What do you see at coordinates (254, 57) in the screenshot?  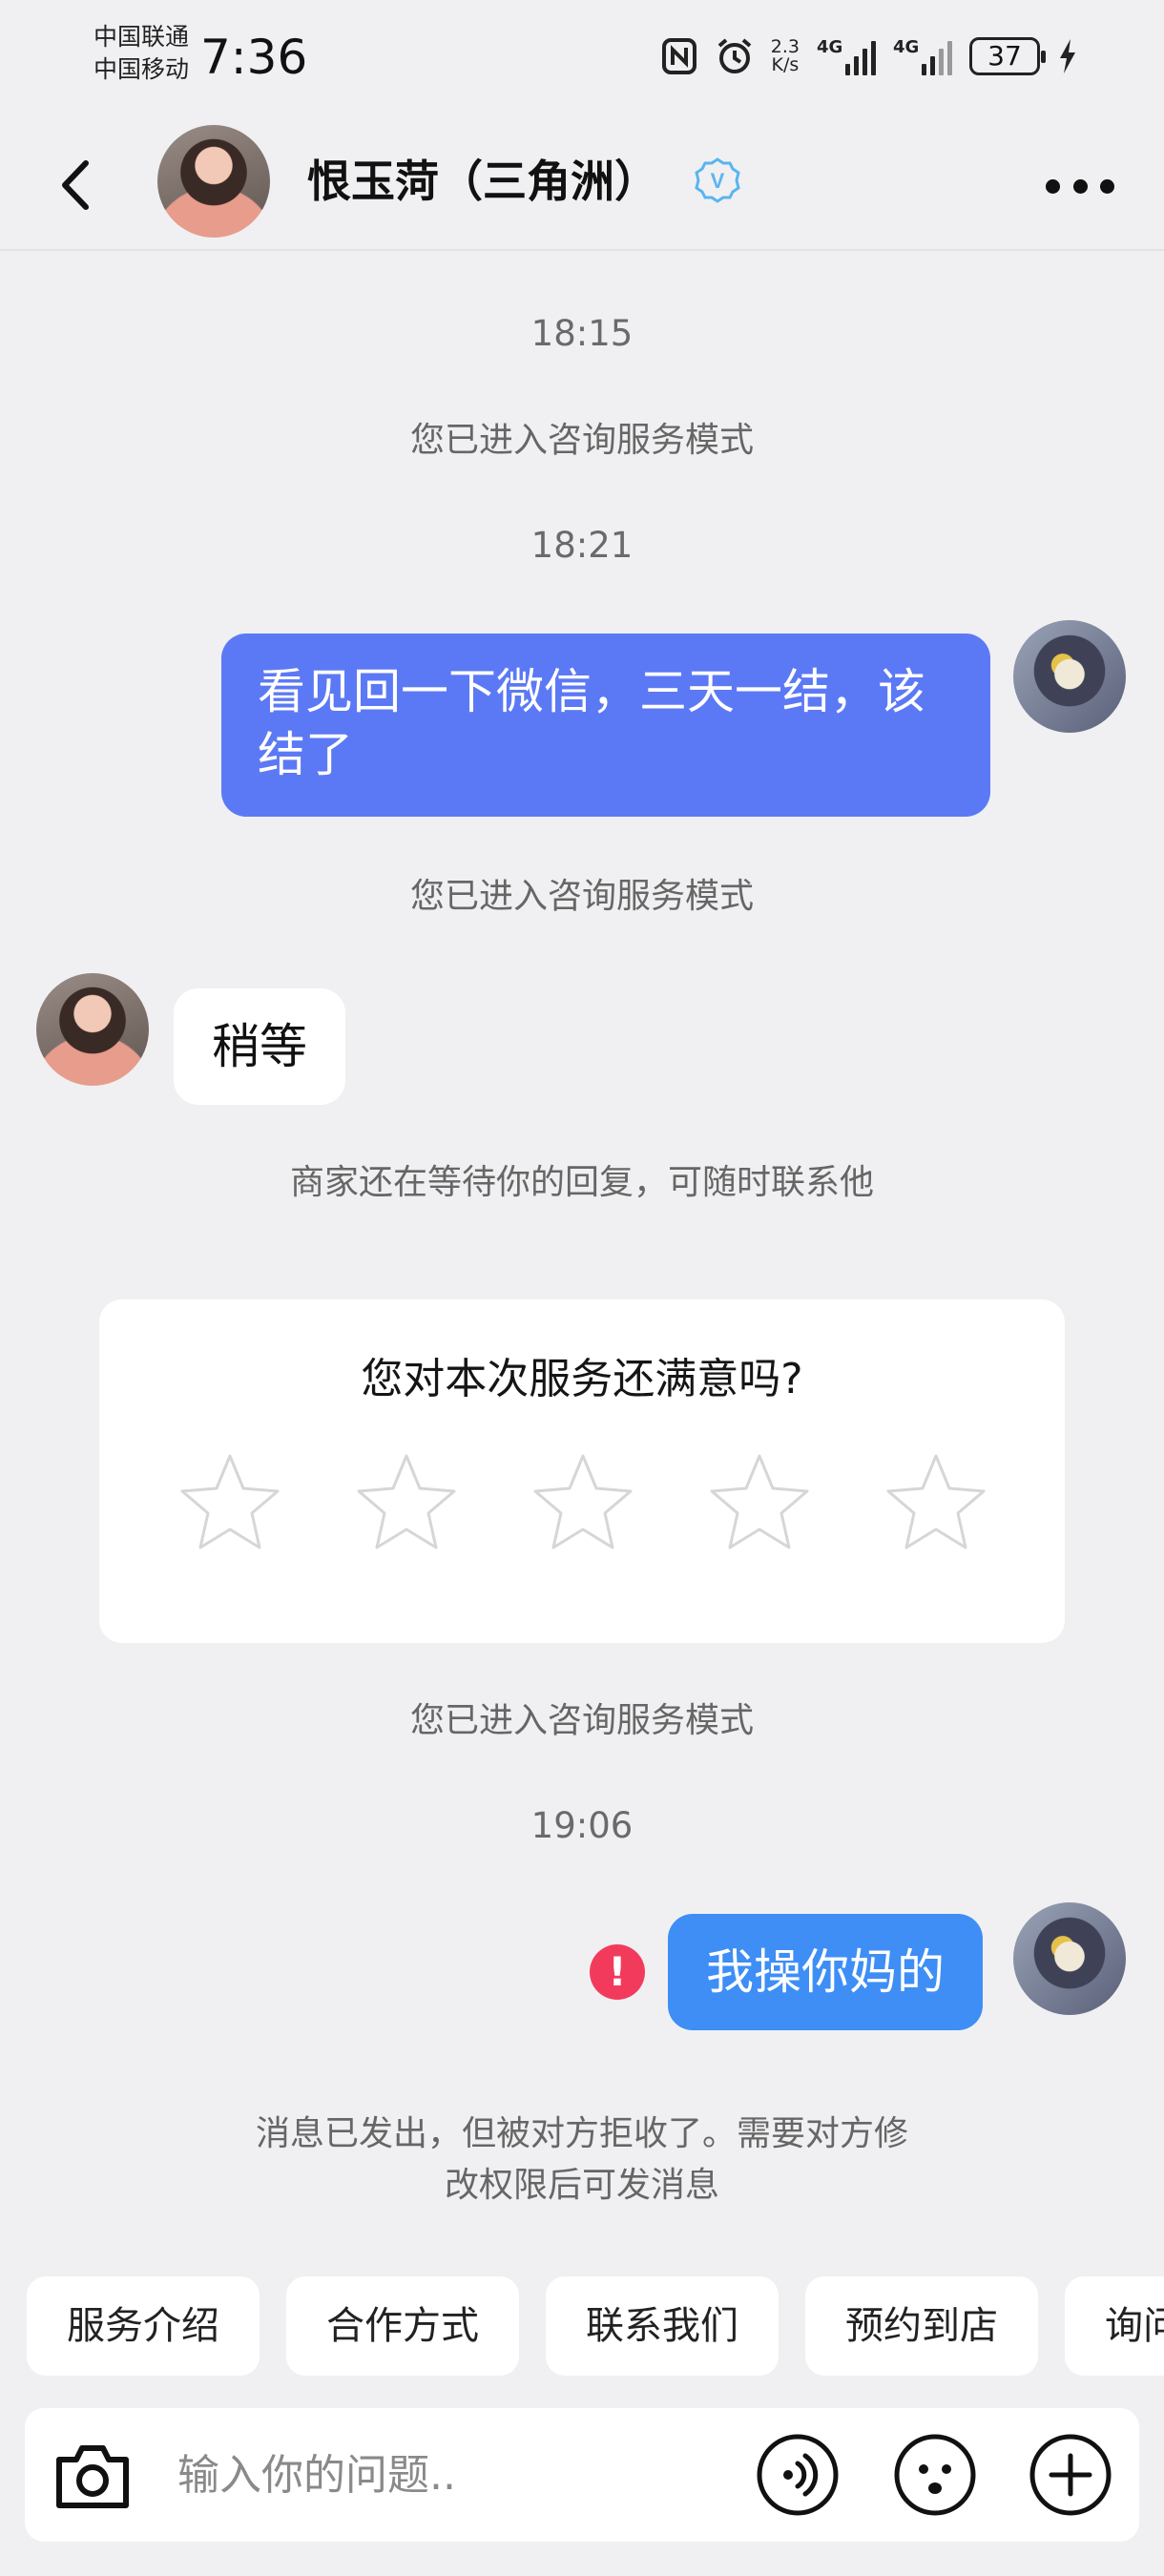 I see `status-time: 7:36` at bounding box center [254, 57].